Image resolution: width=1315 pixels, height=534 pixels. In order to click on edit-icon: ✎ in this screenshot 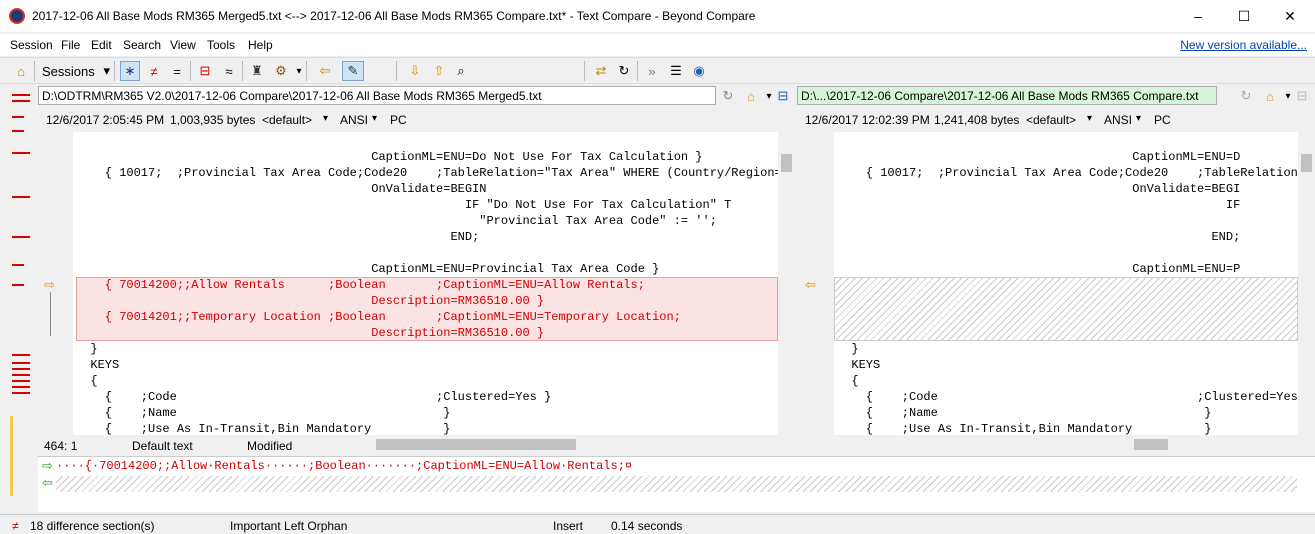, I will do `click(353, 71)`.